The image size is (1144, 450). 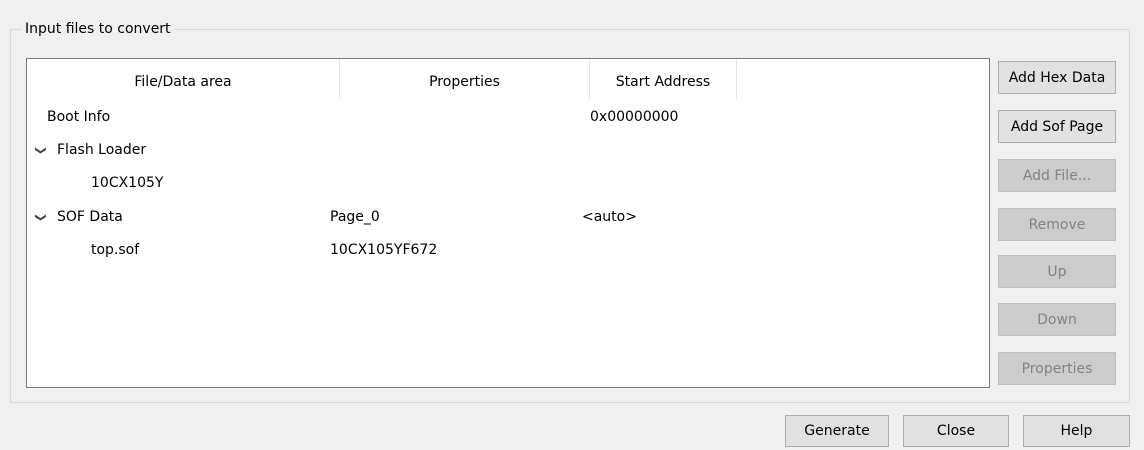 I want to click on group-title: Input files to convert, so click(x=98, y=29).